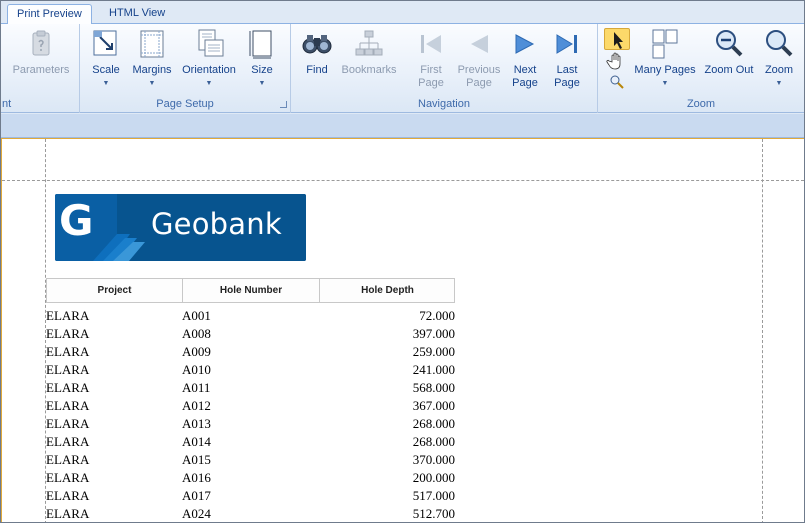 The image size is (805, 523). I want to click on many-pages-icon, so click(665, 44).